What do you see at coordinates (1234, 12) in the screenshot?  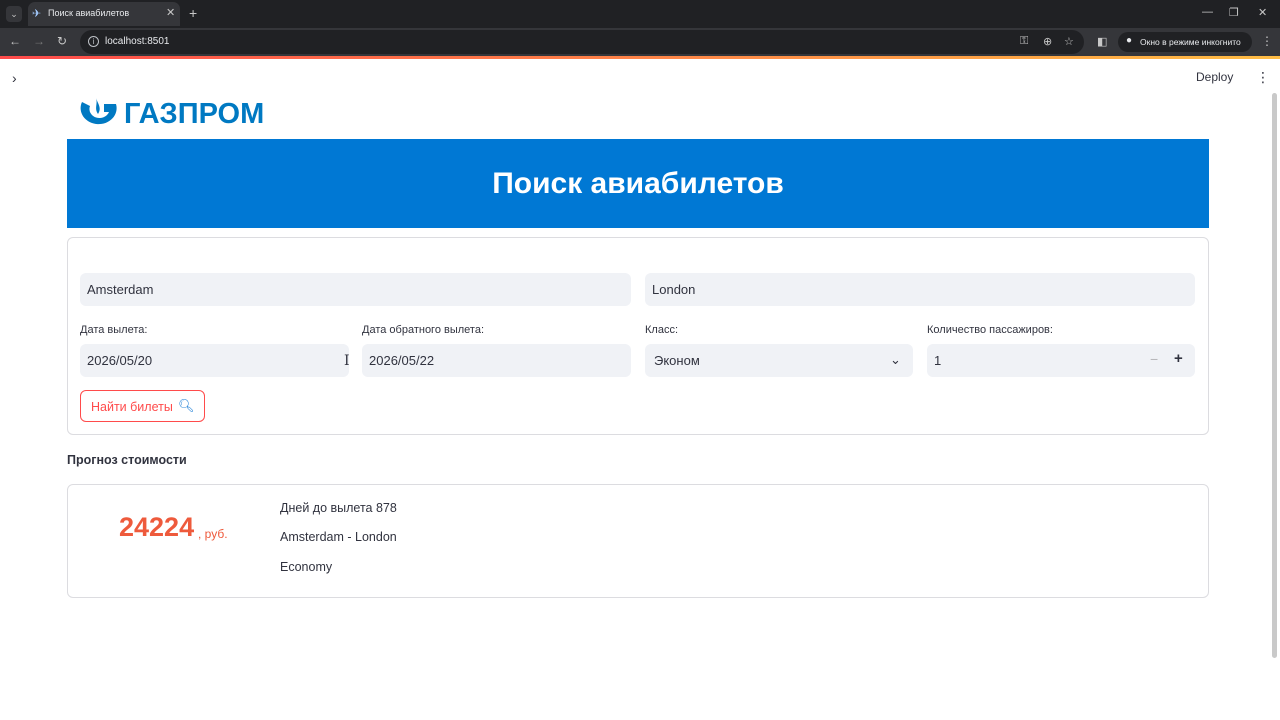 I see `restore-icon: ❐` at bounding box center [1234, 12].